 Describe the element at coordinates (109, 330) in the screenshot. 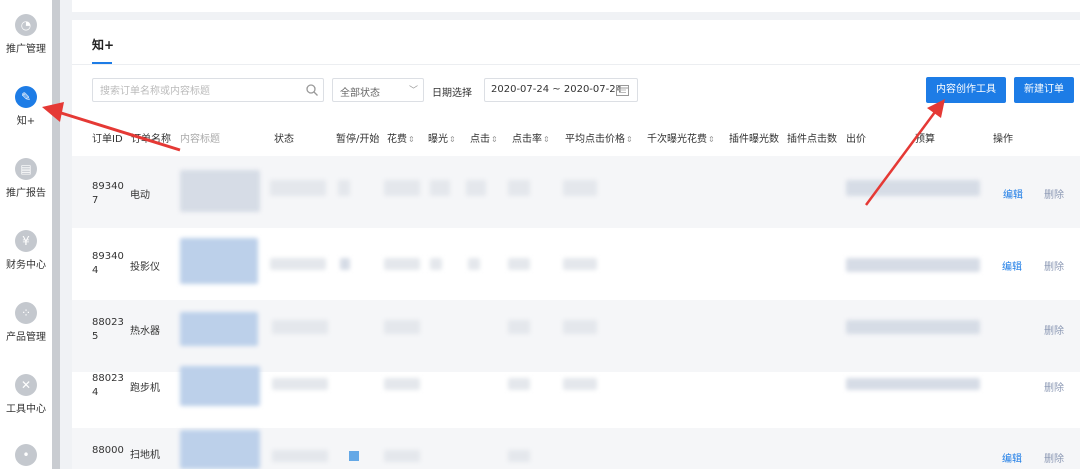

I see `order-id: 88023 5` at that location.